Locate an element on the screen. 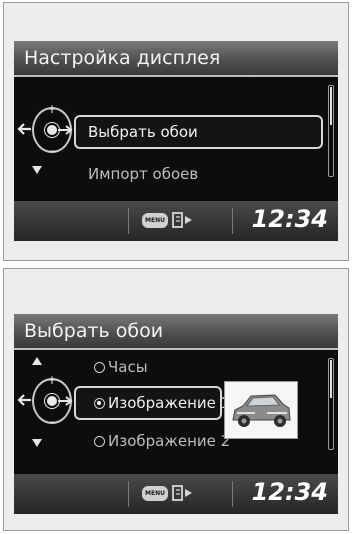 This screenshot has height=534, width=352. page-title: Настройка дисплея is located at coordinates (176, 59).